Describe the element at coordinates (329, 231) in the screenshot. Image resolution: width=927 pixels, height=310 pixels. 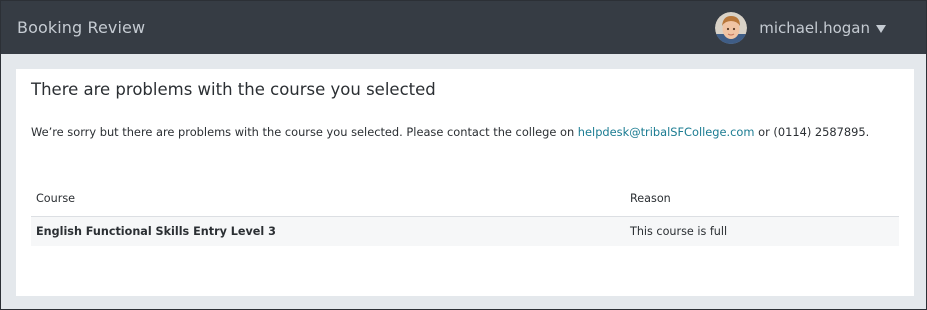
I see `course-cell: English Functional Skills Entry Level 3` at that location.